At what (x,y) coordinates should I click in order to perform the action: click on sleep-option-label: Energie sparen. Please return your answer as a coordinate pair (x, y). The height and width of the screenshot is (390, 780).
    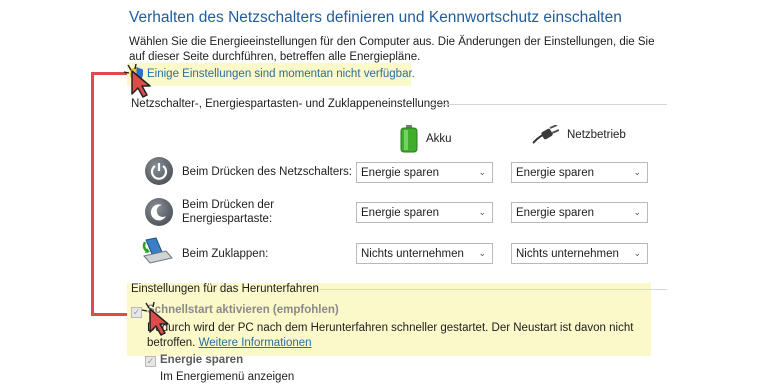
    Looking at the image, I should click on (202, 360).